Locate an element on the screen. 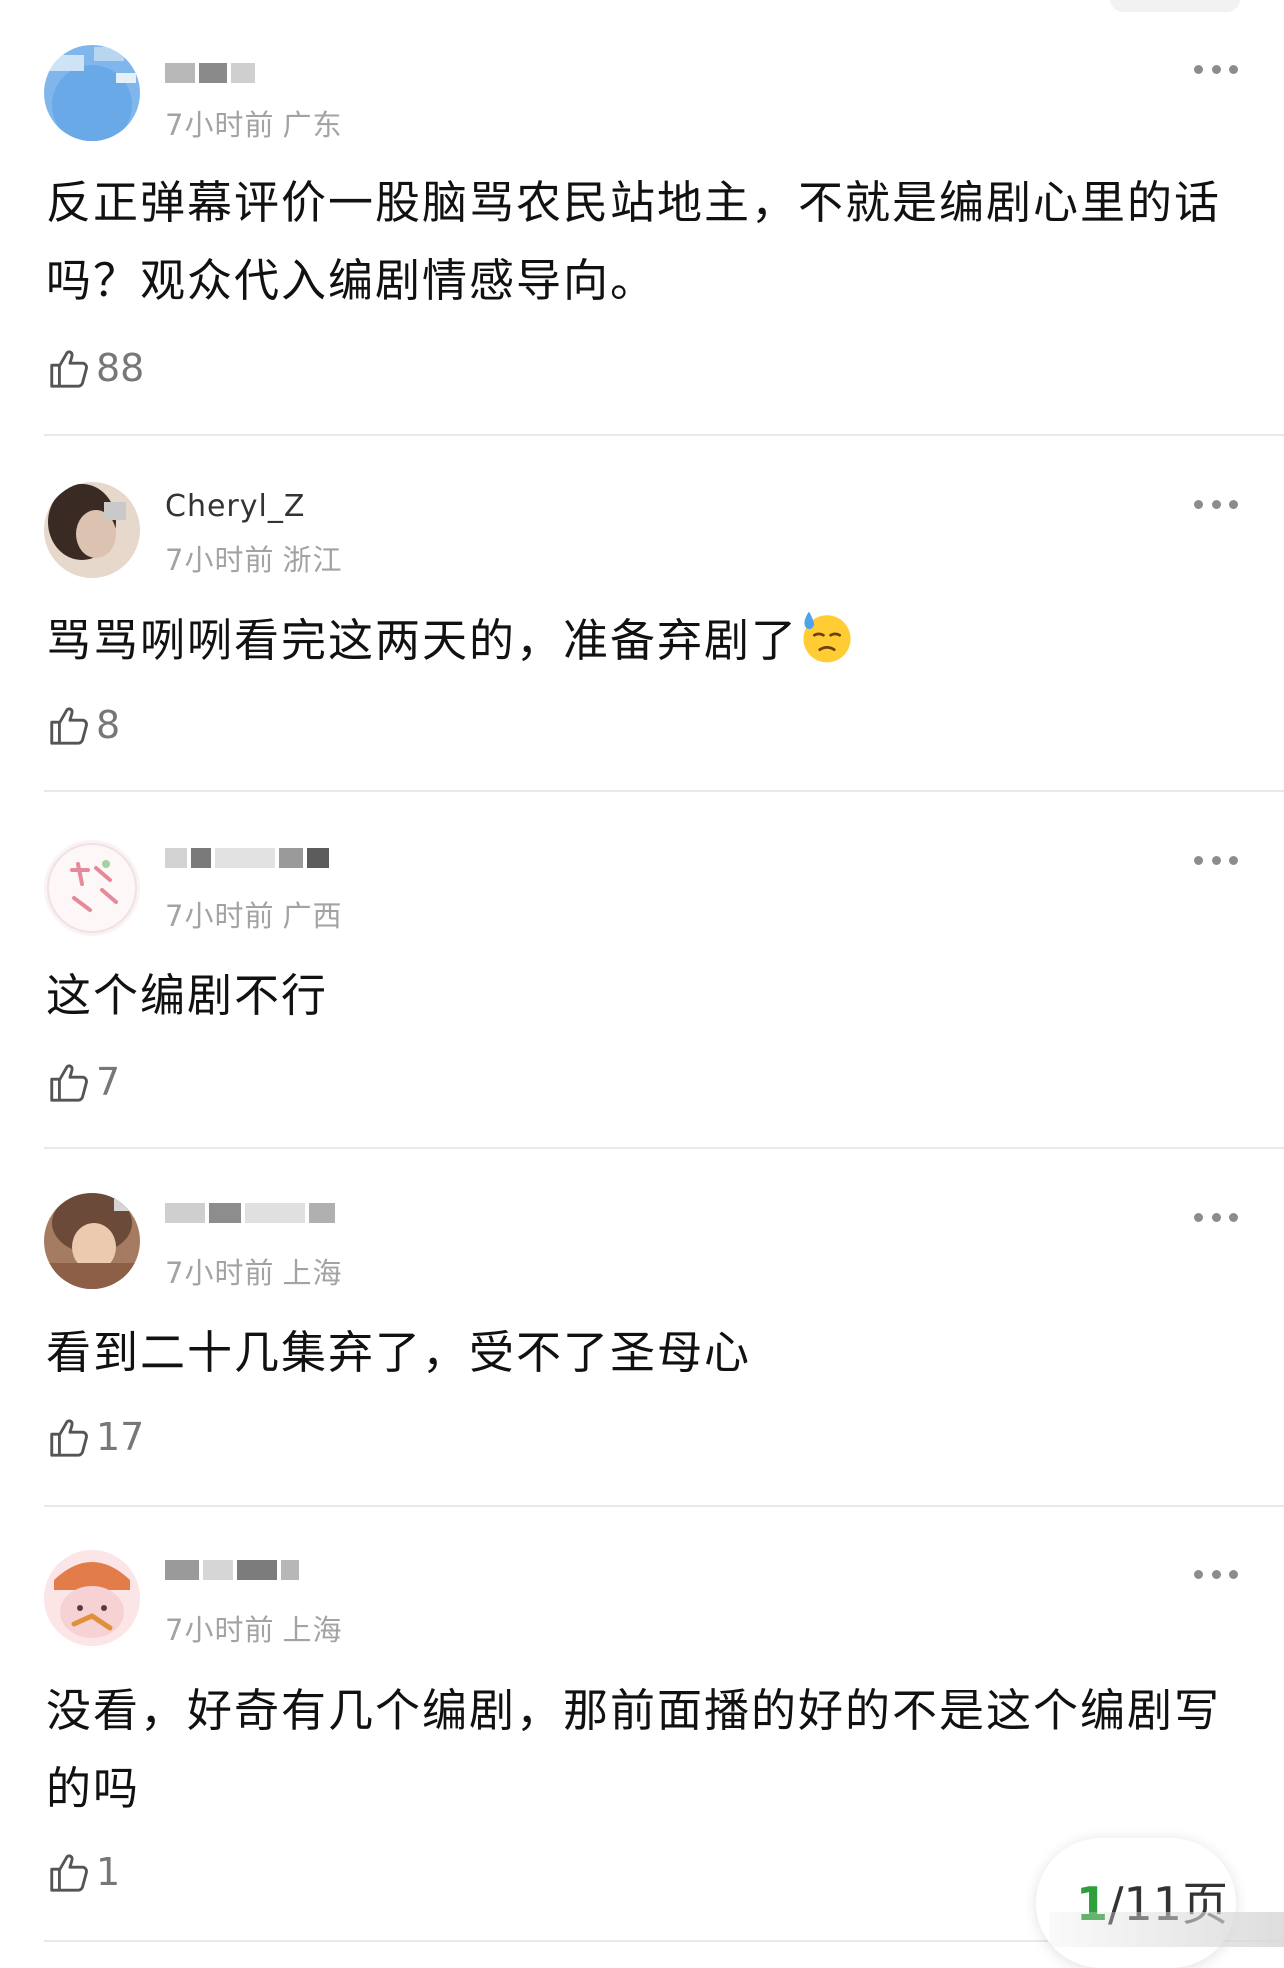 The height and width of the screenshot is (1968, 1284). username: Cheryl_Z is located at coordinates (235, 507).